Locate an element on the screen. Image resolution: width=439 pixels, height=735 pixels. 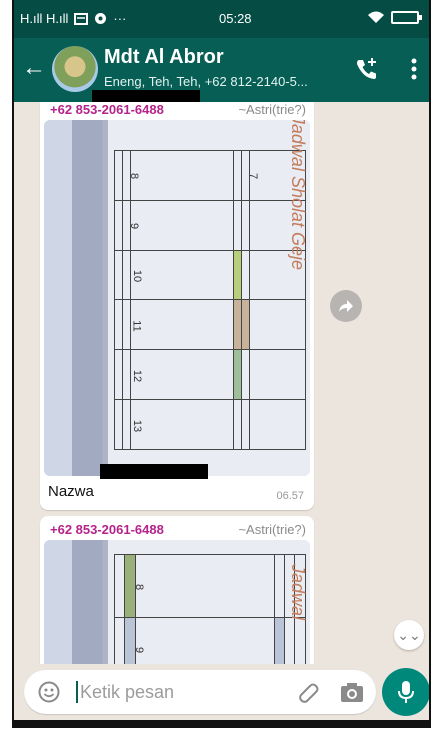
signal-text: H.ıll H.ıll is located at coordinates (44, 18).